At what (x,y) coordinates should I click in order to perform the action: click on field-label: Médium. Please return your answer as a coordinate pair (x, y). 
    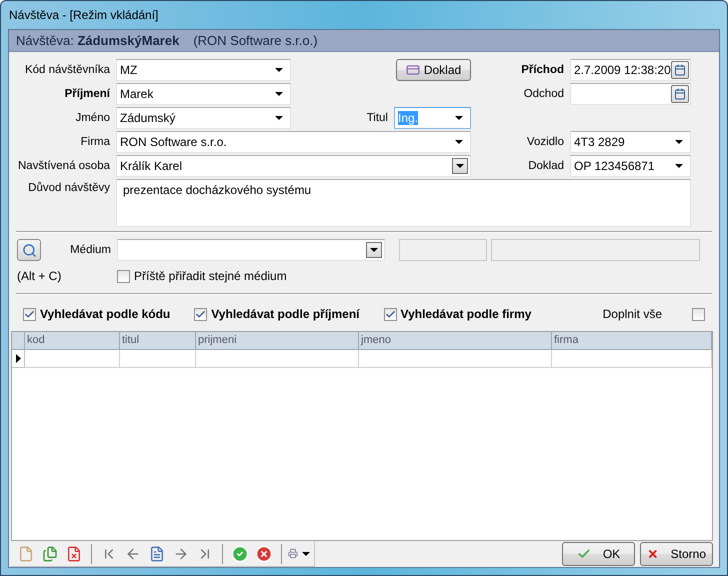
    Looking at the image, I should click on (90, 250).